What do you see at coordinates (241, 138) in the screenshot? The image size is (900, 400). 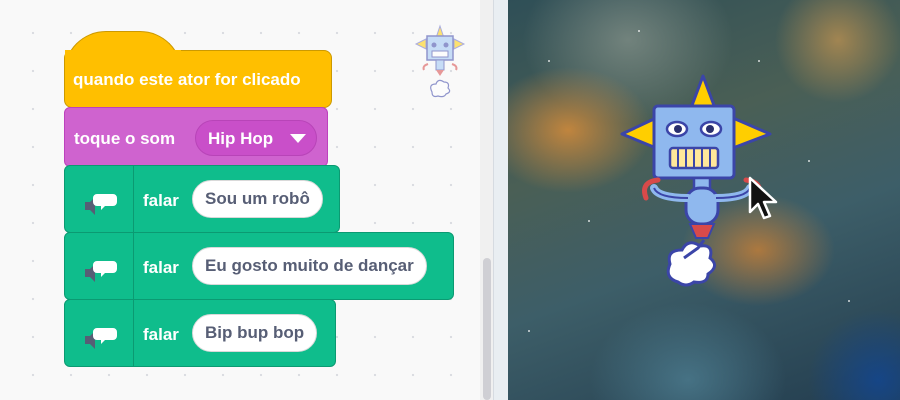 I see `sound-dropdown-value: Hip Hop` at bounding box center [241, 138].